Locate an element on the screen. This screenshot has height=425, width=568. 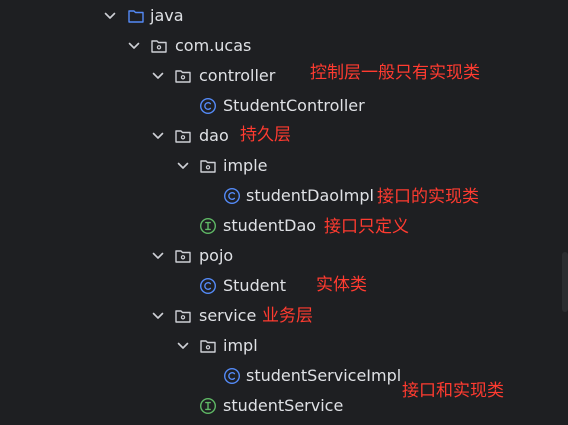
tree-node-imple: imple is located at coordinates (280, 166).